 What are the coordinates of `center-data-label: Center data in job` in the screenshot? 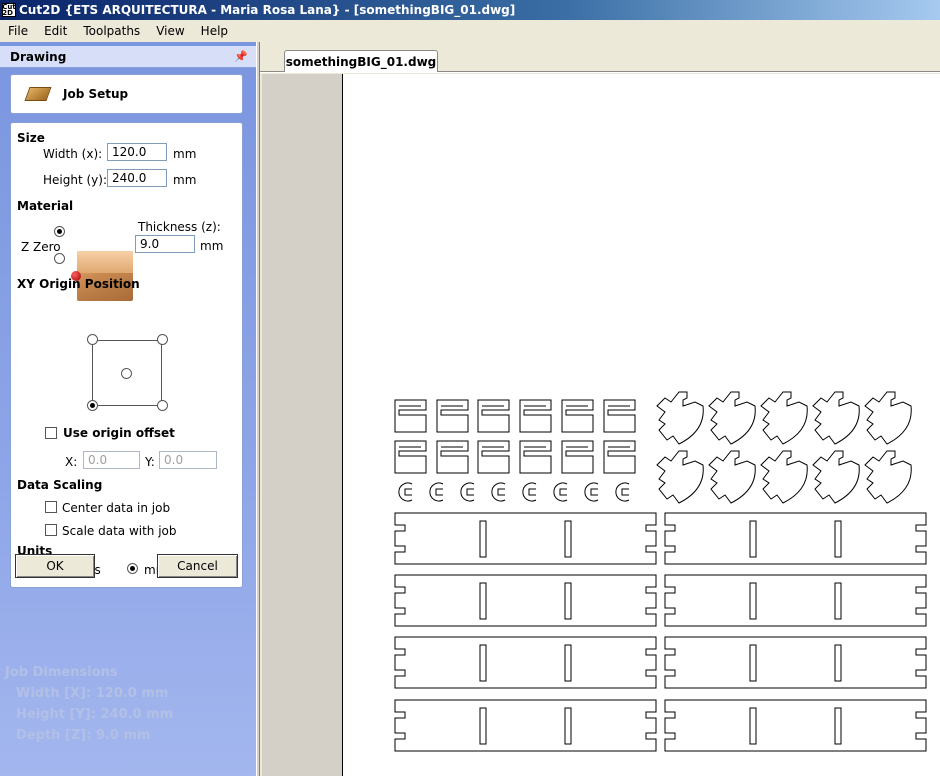 It's located at (116, 508).